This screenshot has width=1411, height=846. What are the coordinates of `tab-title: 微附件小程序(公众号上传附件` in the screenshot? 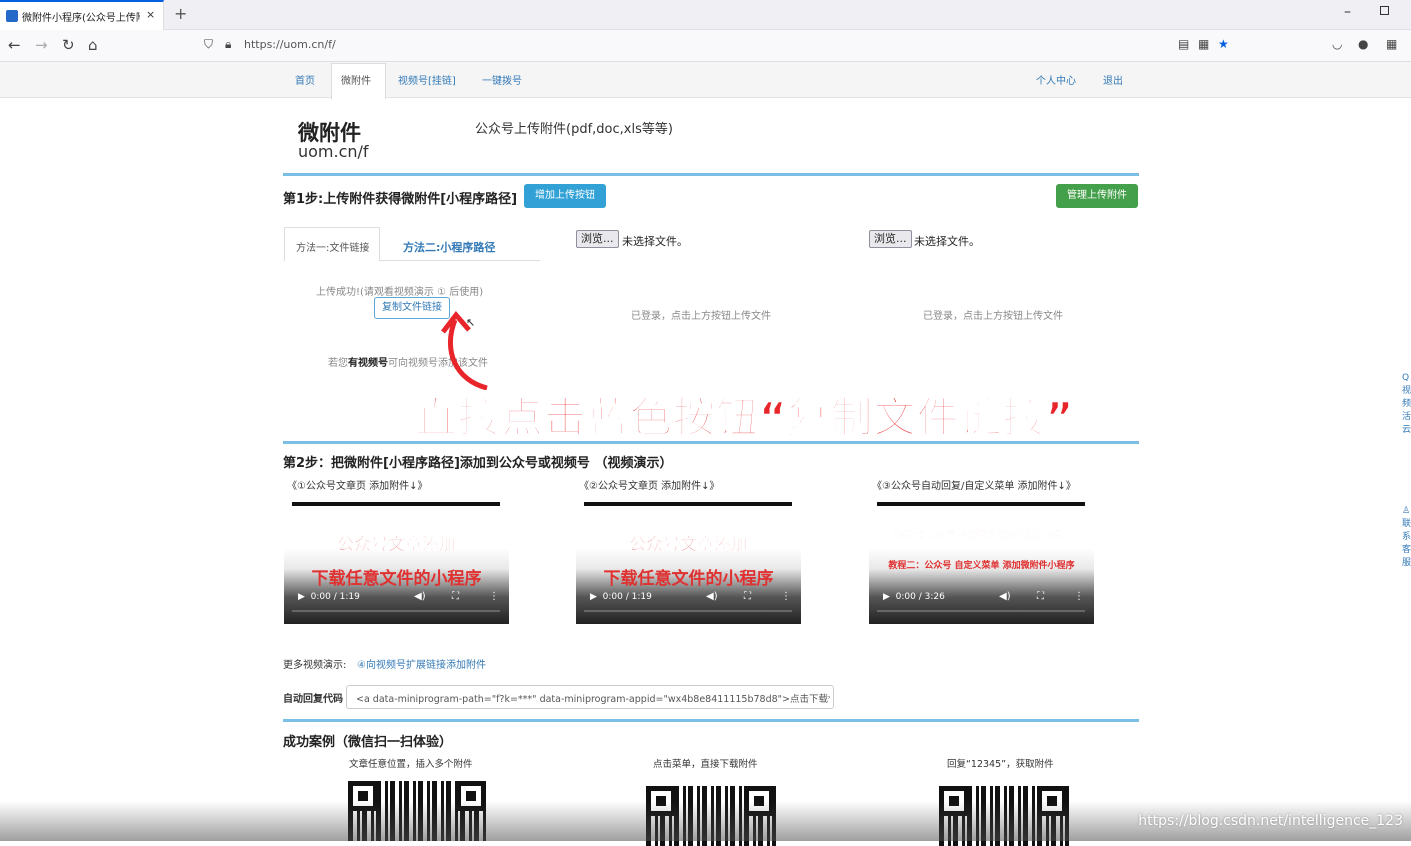 It's located at (81, 18).